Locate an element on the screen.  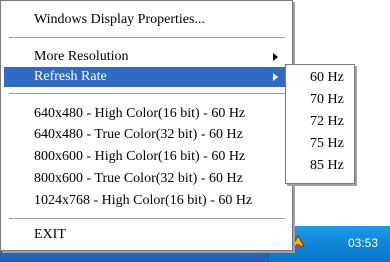
menu-item-resolution-5: 1024x768 - High Color(16 bit) - 60 Hz is located at coordinates (146, 201).